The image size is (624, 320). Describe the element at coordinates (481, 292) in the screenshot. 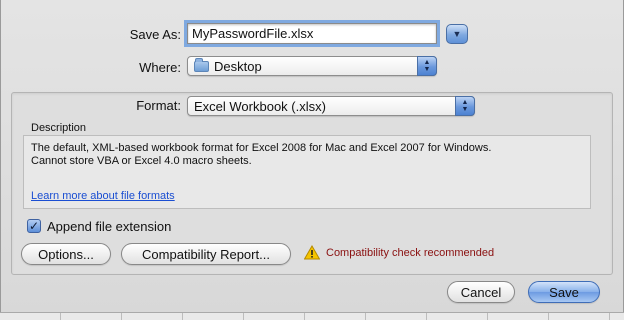

I see `cancel-button: Cancel` at that location.